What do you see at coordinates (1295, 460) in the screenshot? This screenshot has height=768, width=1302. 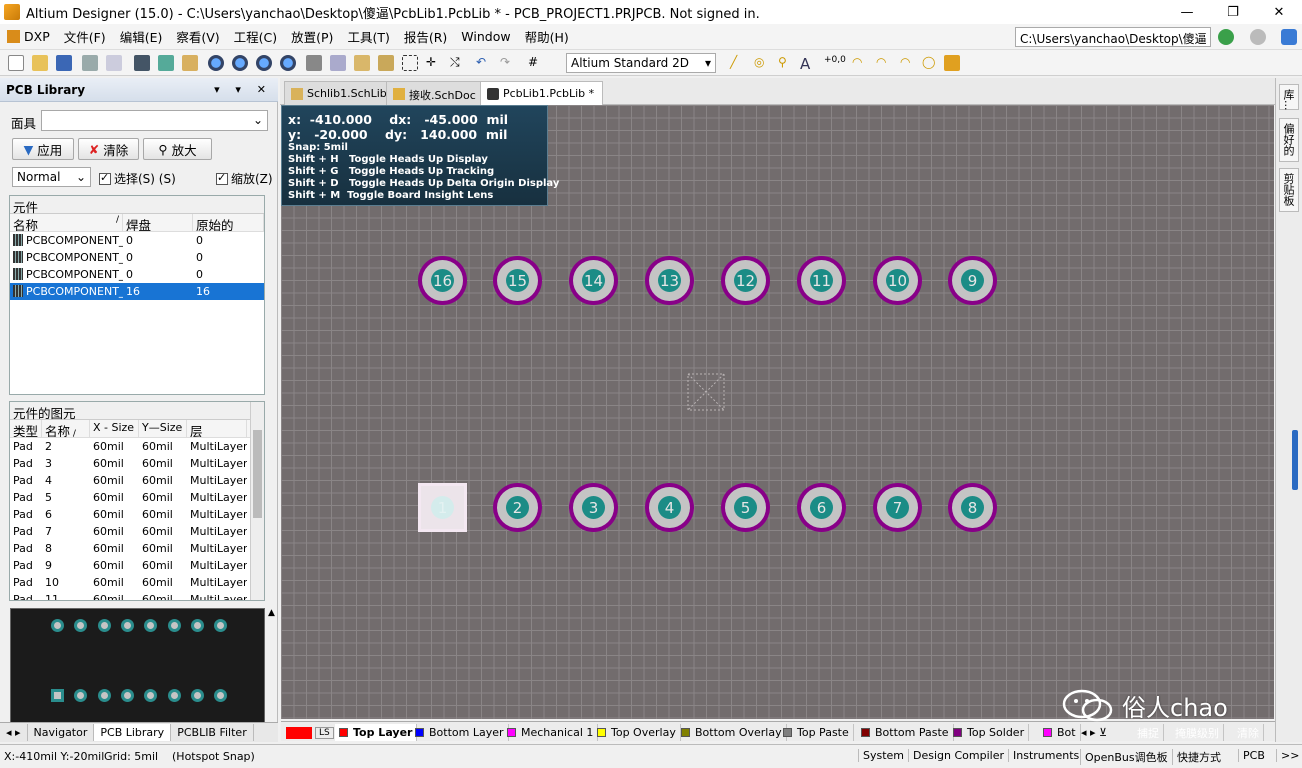 I see `workspace-scrollbar` at bounding box center [1295, 460].